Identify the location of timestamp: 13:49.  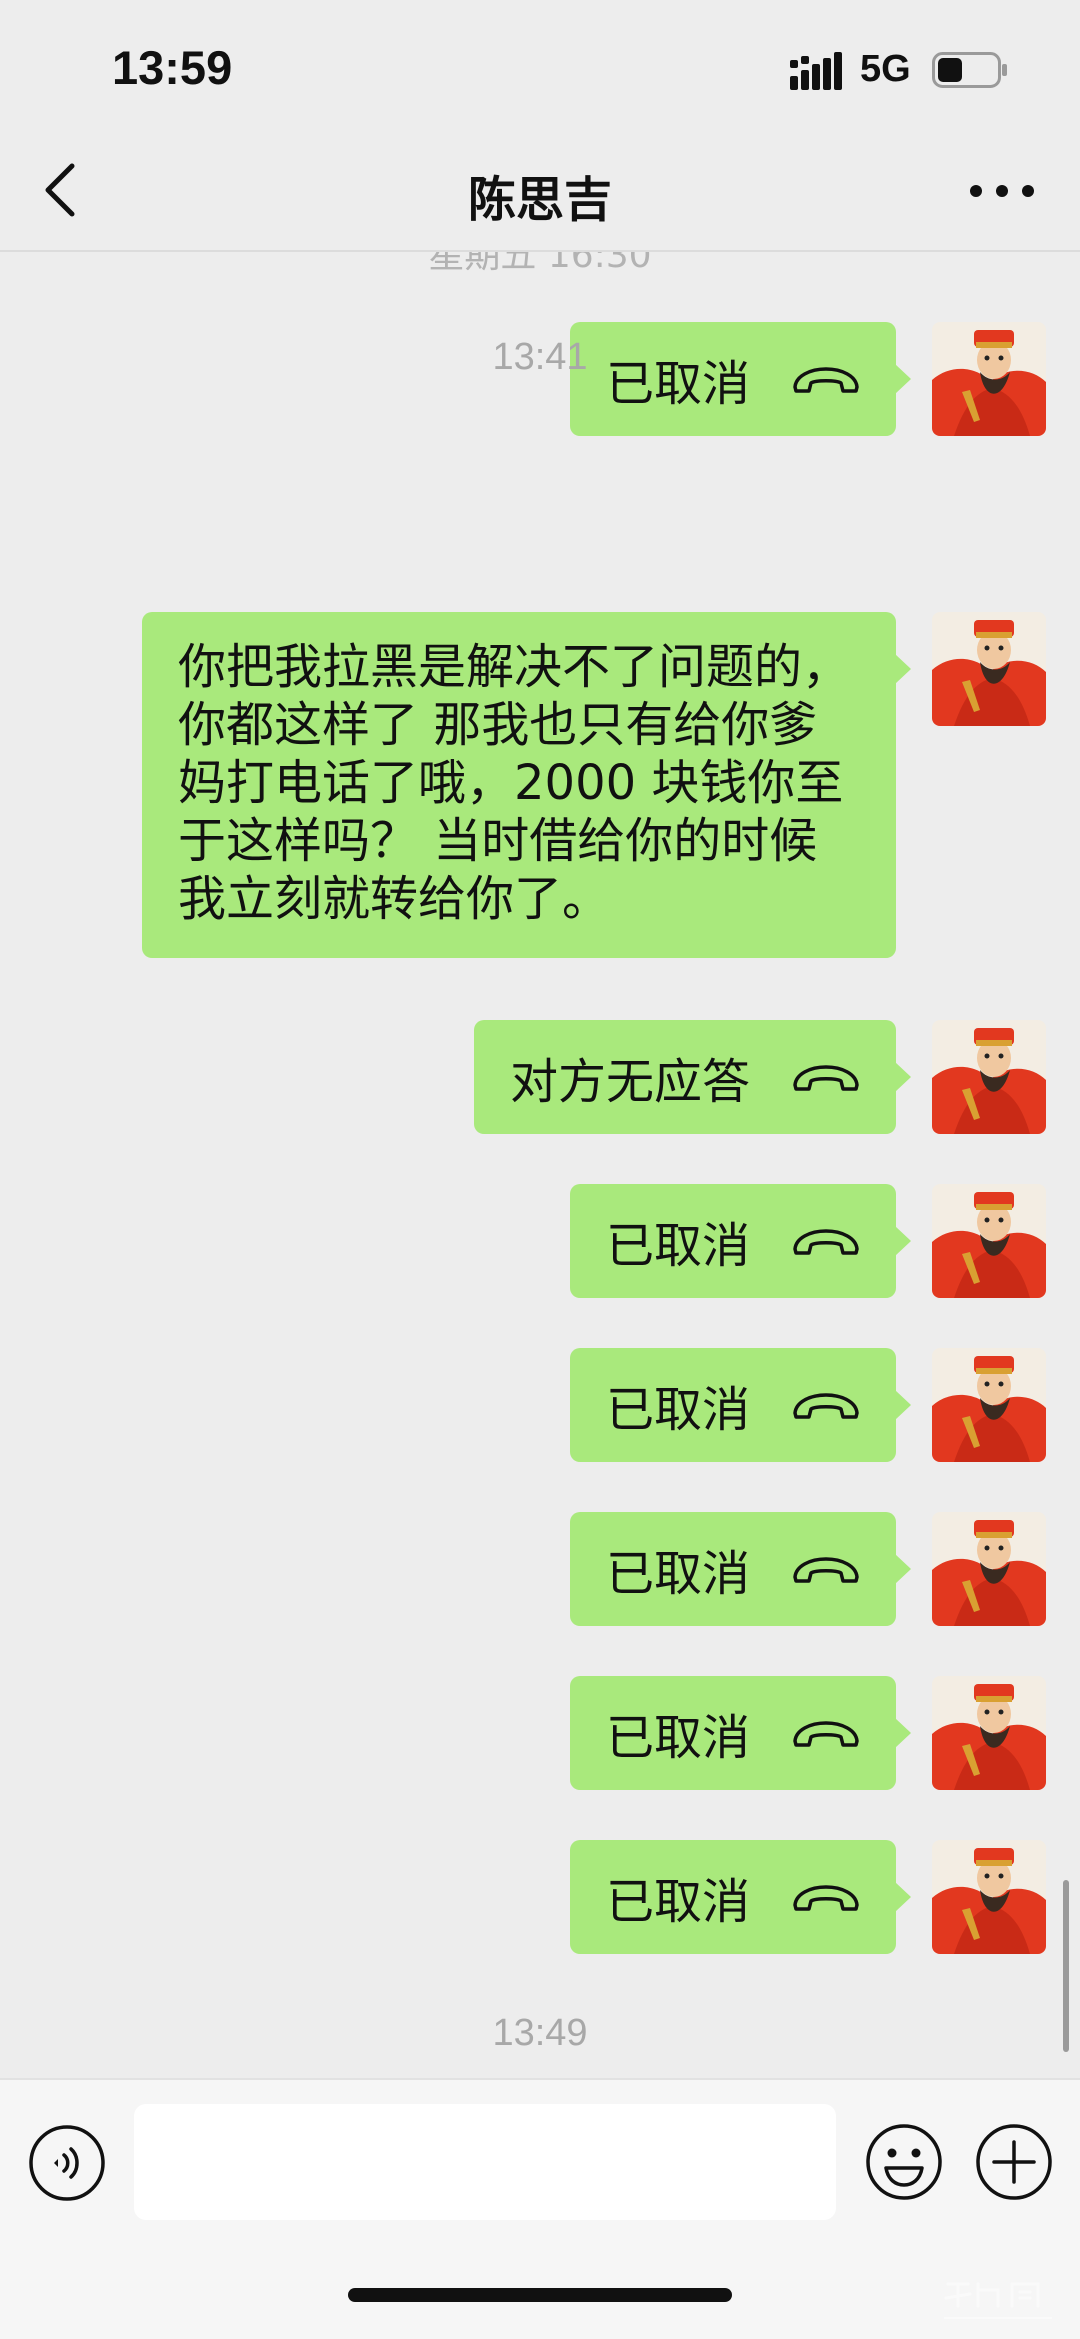
(540, 2033).